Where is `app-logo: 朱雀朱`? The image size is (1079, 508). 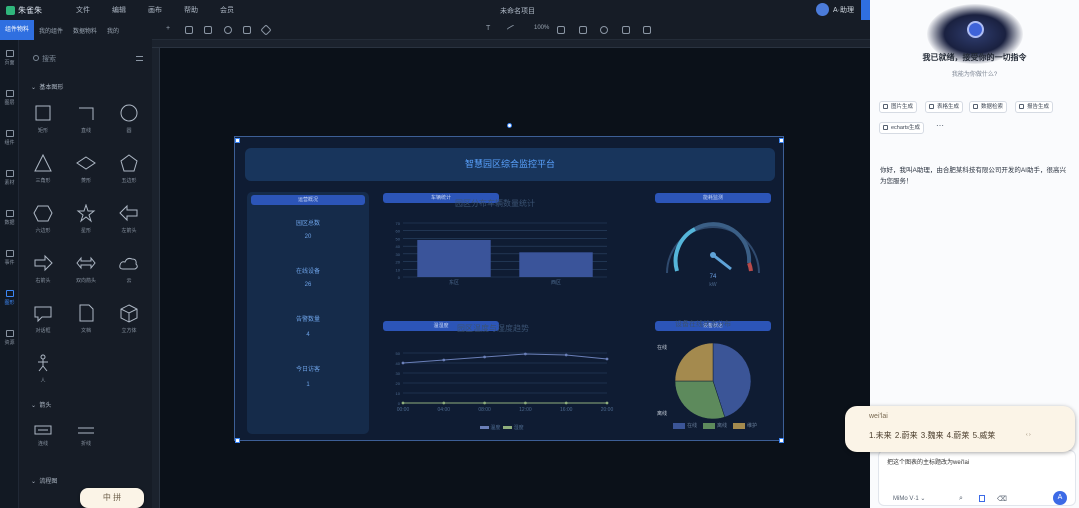
app-logo: 朱雀朱 is located at coordinates (24, 10).